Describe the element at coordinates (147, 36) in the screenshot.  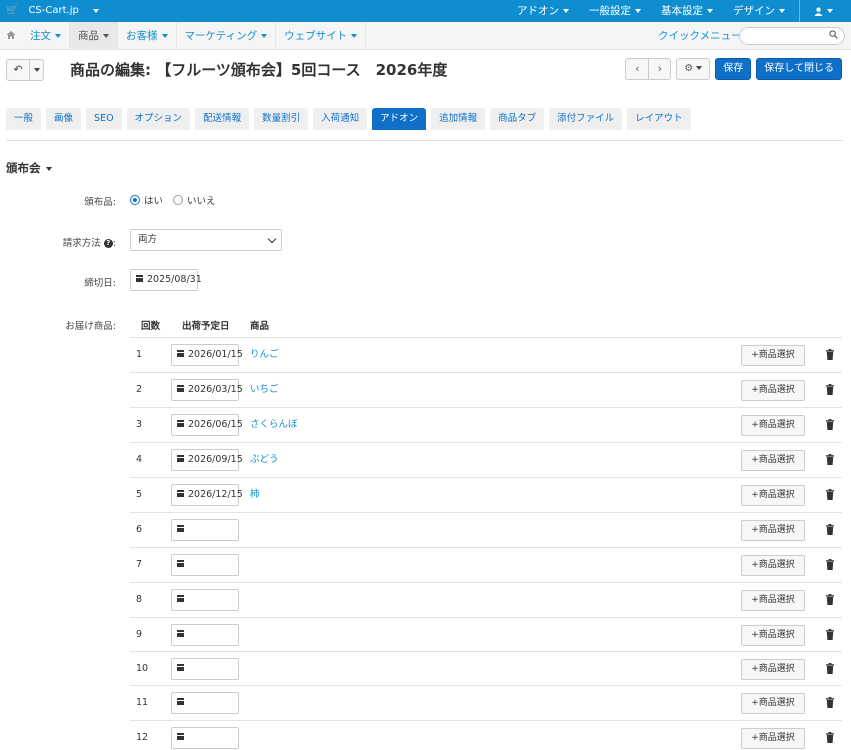
I see `nav-customers: お客様` at that location.